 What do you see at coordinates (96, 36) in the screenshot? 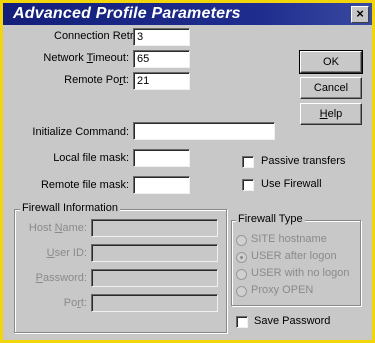
I see `connection-retry-label: Connection Retry` at bounding box center [96, 36].